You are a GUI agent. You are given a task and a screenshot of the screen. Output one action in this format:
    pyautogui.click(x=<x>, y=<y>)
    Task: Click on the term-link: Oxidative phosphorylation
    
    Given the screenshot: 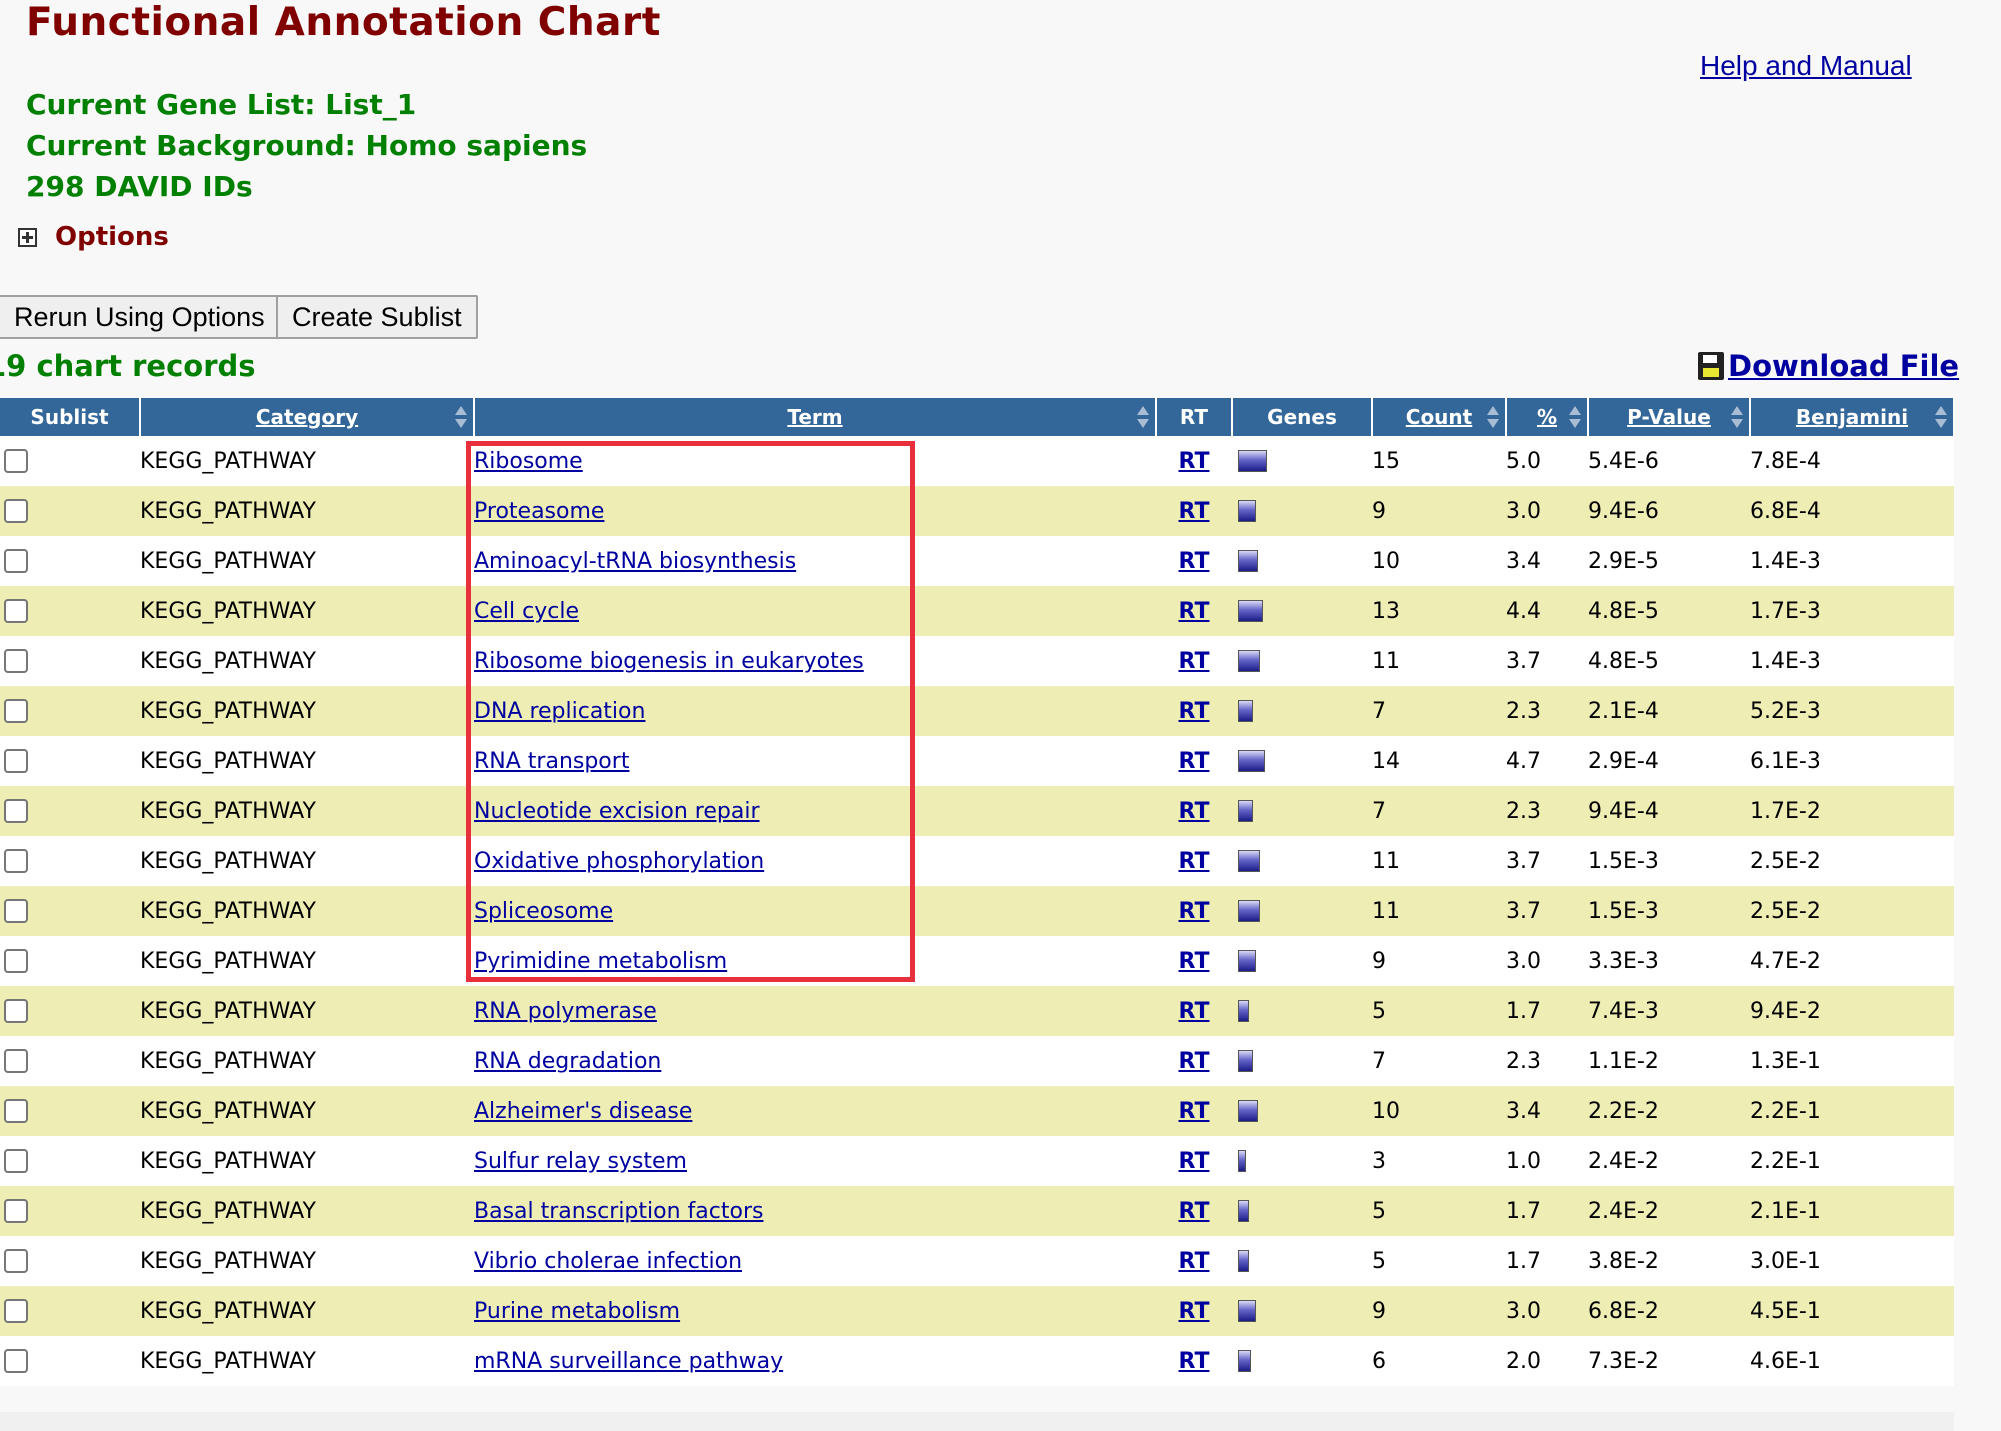 What is the action you would take?
    pyautogui.click(x=619, y=861)
    